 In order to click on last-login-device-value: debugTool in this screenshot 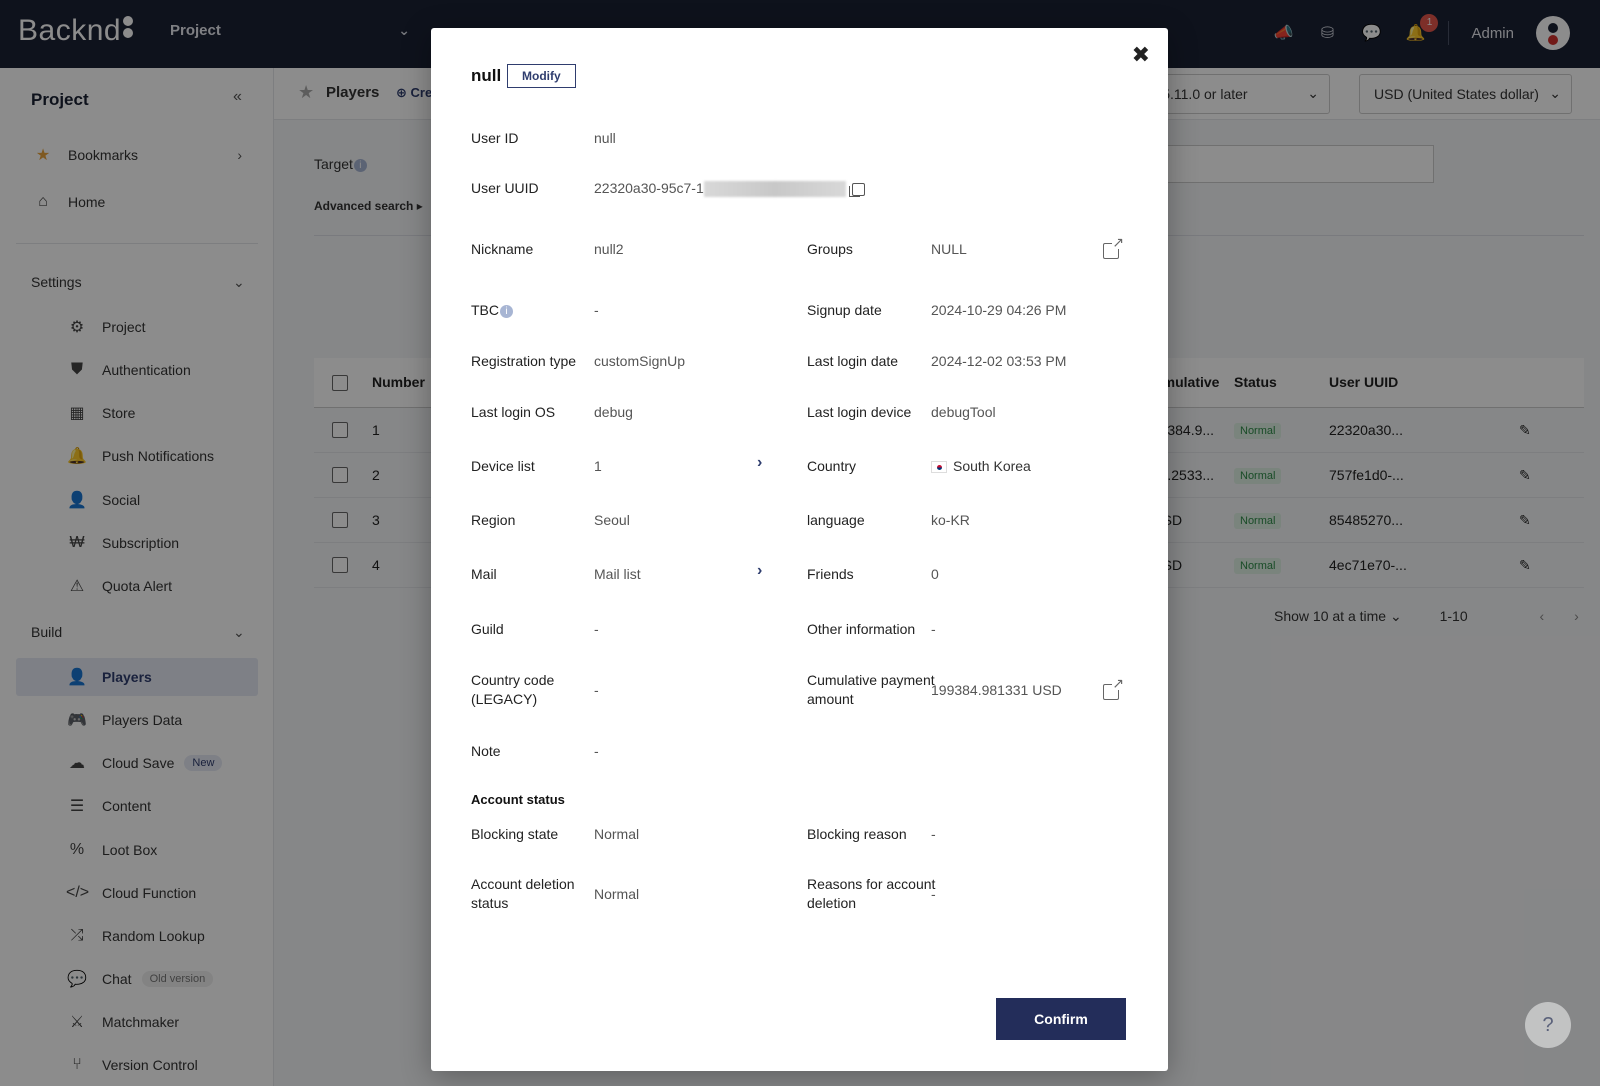, I will do `click(963, 412)`.